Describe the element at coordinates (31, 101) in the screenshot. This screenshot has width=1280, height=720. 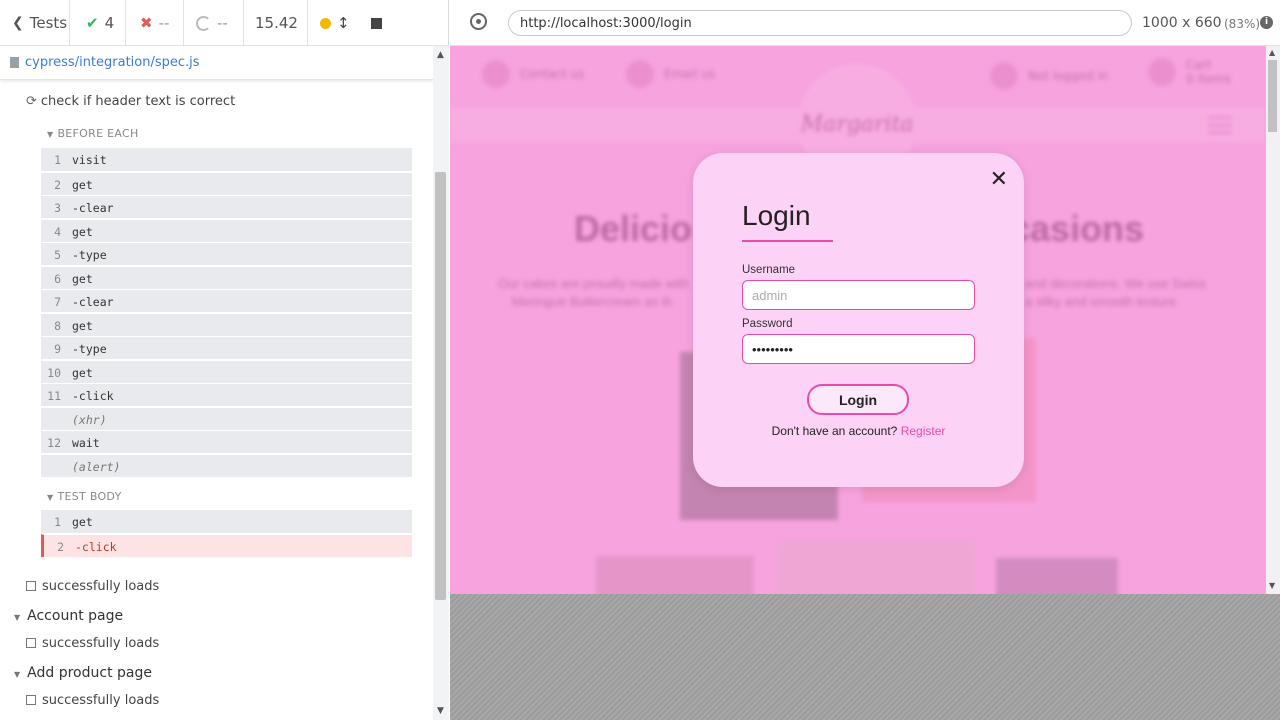
I see `refresh-icon: ⟳` at that location.